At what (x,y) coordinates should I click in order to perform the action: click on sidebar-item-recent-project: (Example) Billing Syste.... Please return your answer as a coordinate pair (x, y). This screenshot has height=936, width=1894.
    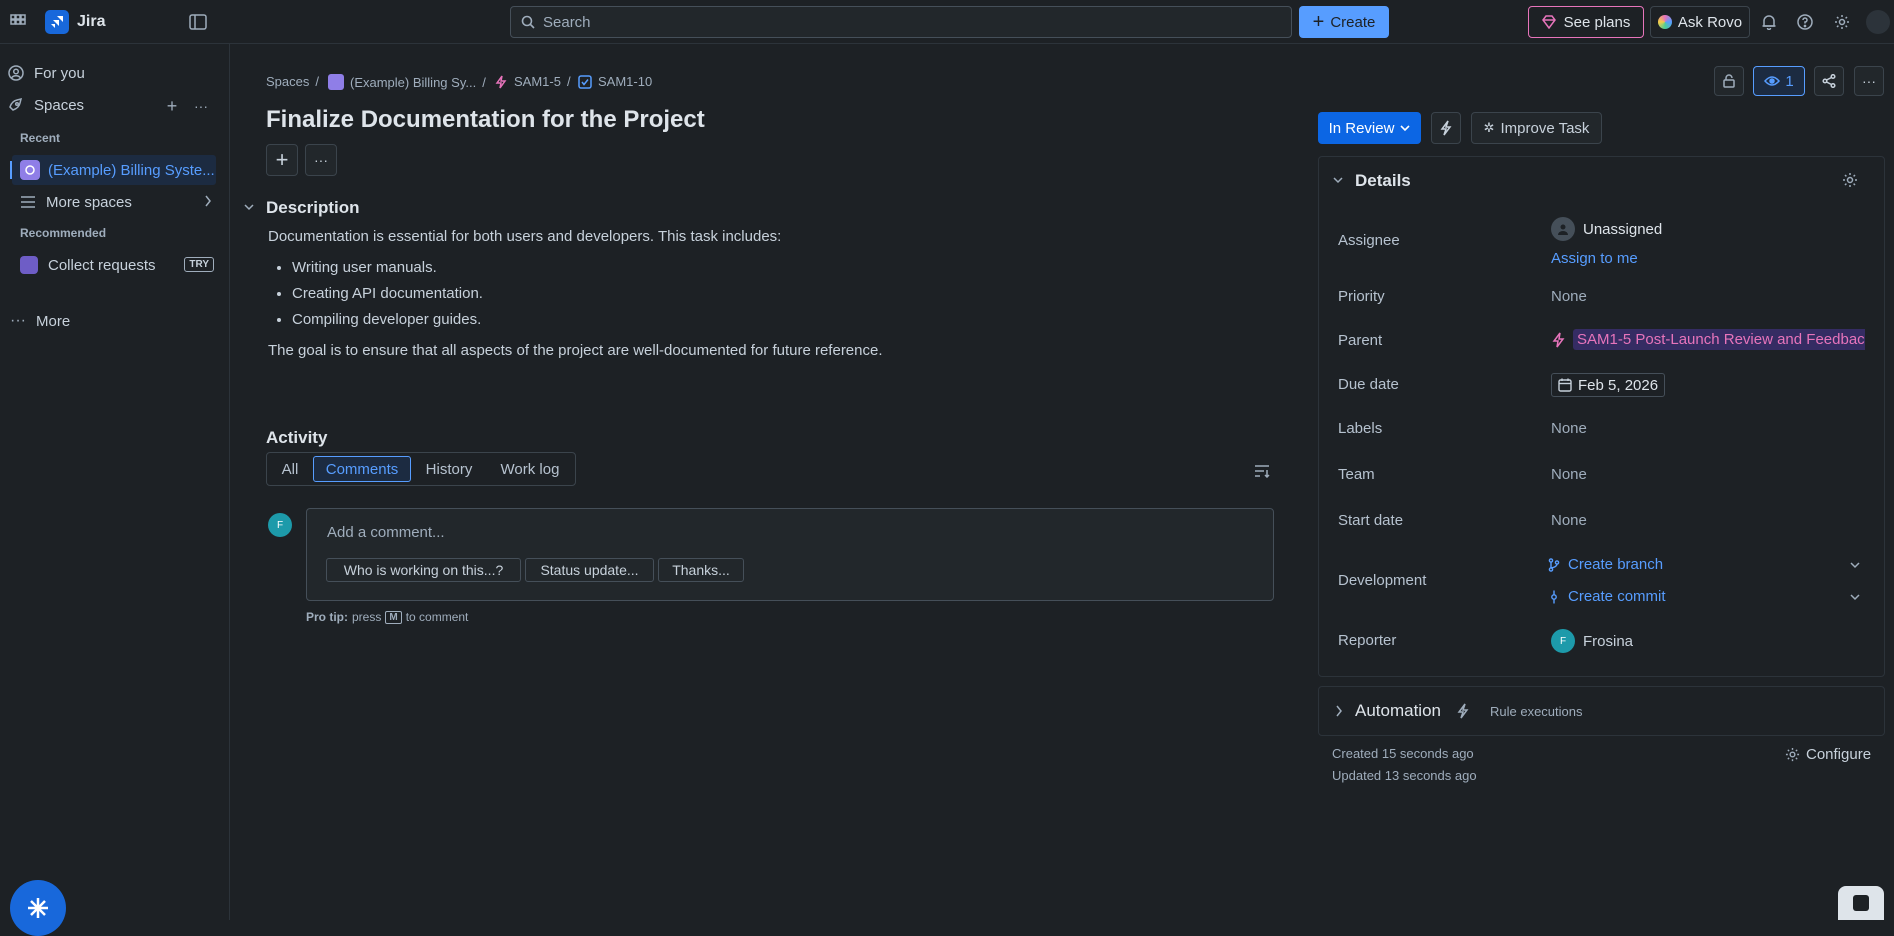
    Looking at the image, I should click on (113, 170).